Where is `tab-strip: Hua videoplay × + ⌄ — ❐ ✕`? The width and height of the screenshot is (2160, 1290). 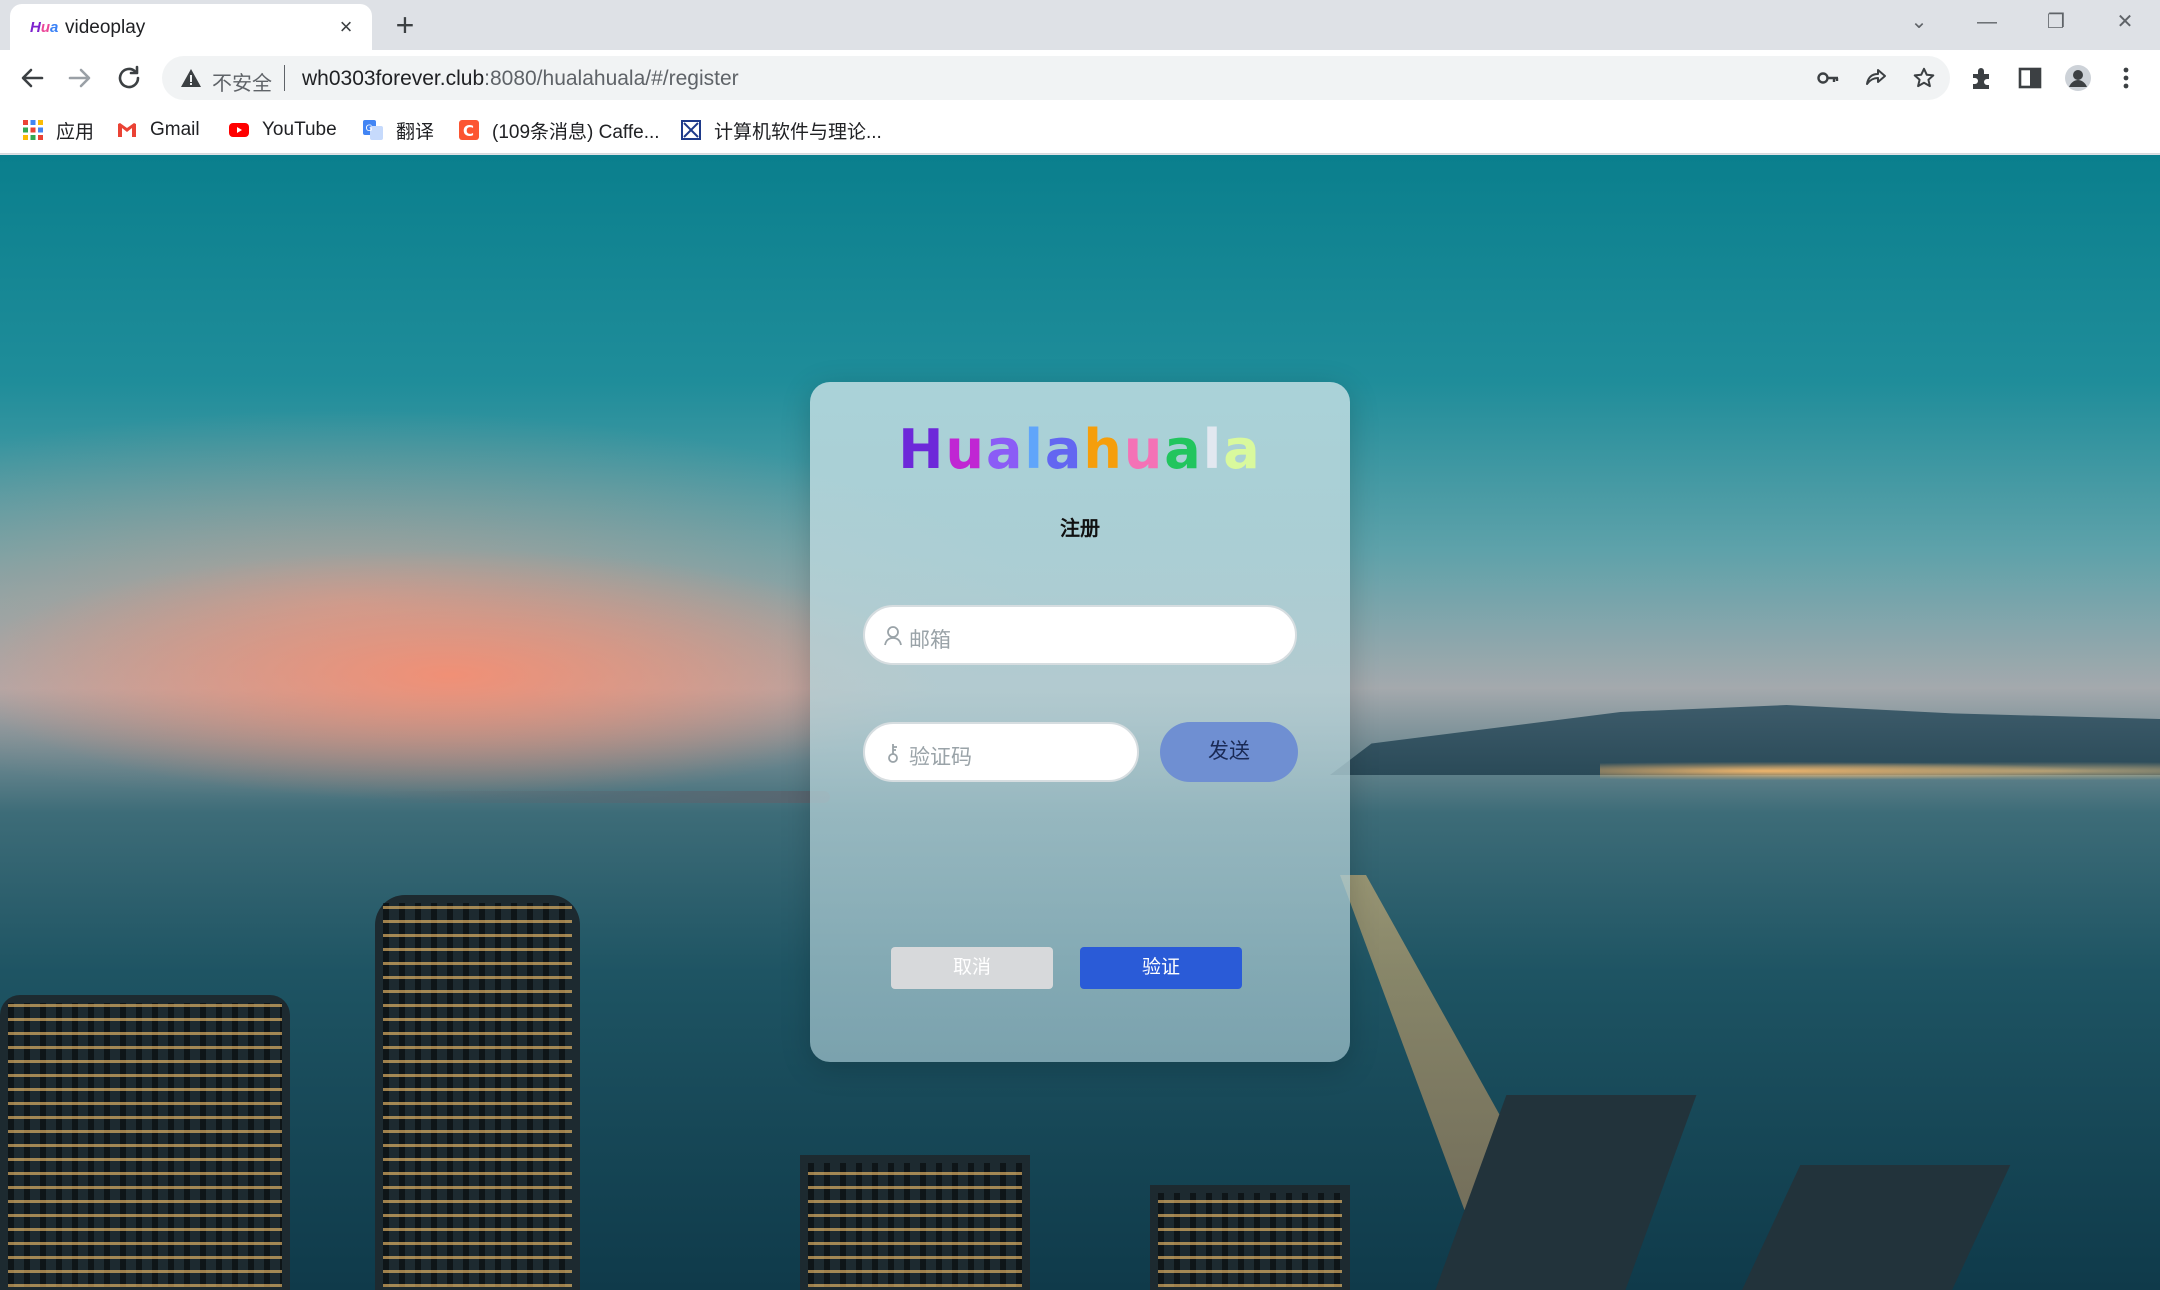 tab-strip: Hua videoplay × + ⌄ — ❐ ✕ is located at coordinates (1080, 25).